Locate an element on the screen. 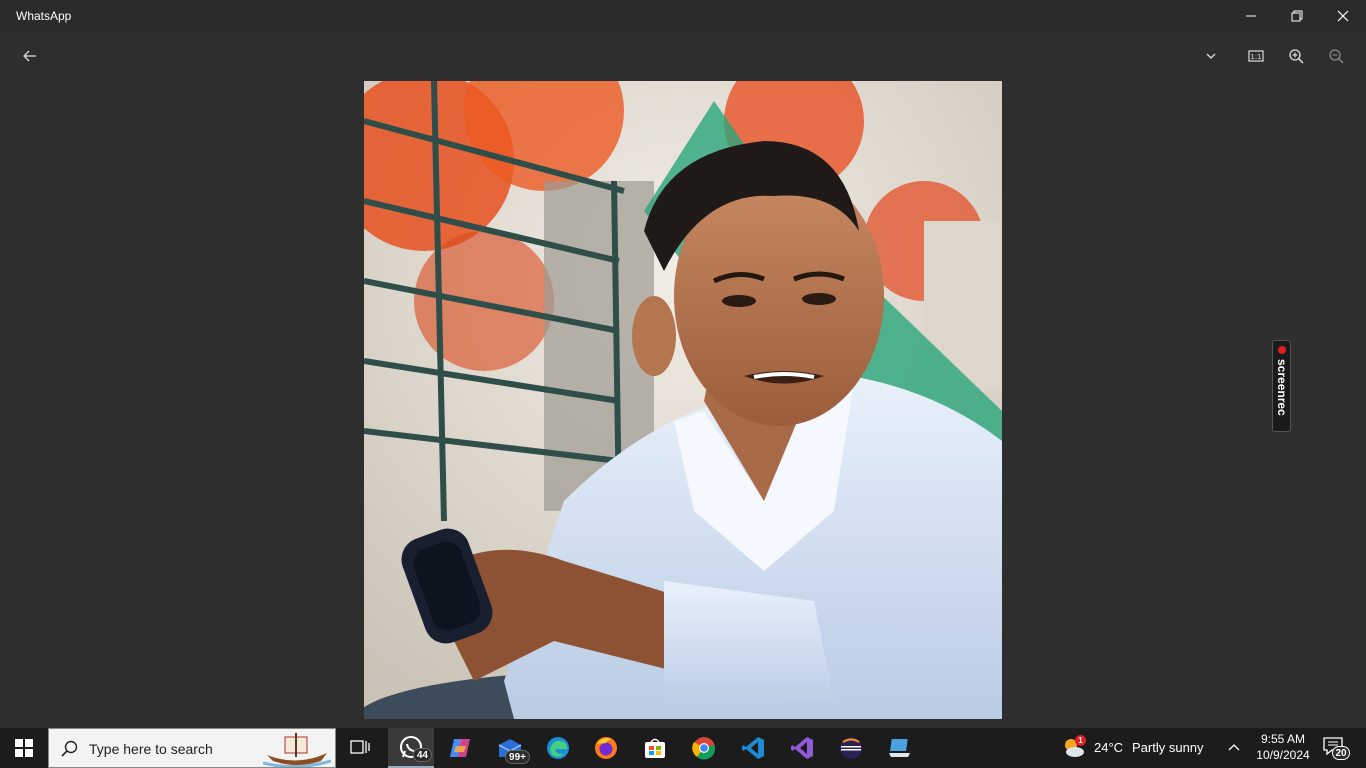  taskbar-firefox is located at coordinates (606, 748).